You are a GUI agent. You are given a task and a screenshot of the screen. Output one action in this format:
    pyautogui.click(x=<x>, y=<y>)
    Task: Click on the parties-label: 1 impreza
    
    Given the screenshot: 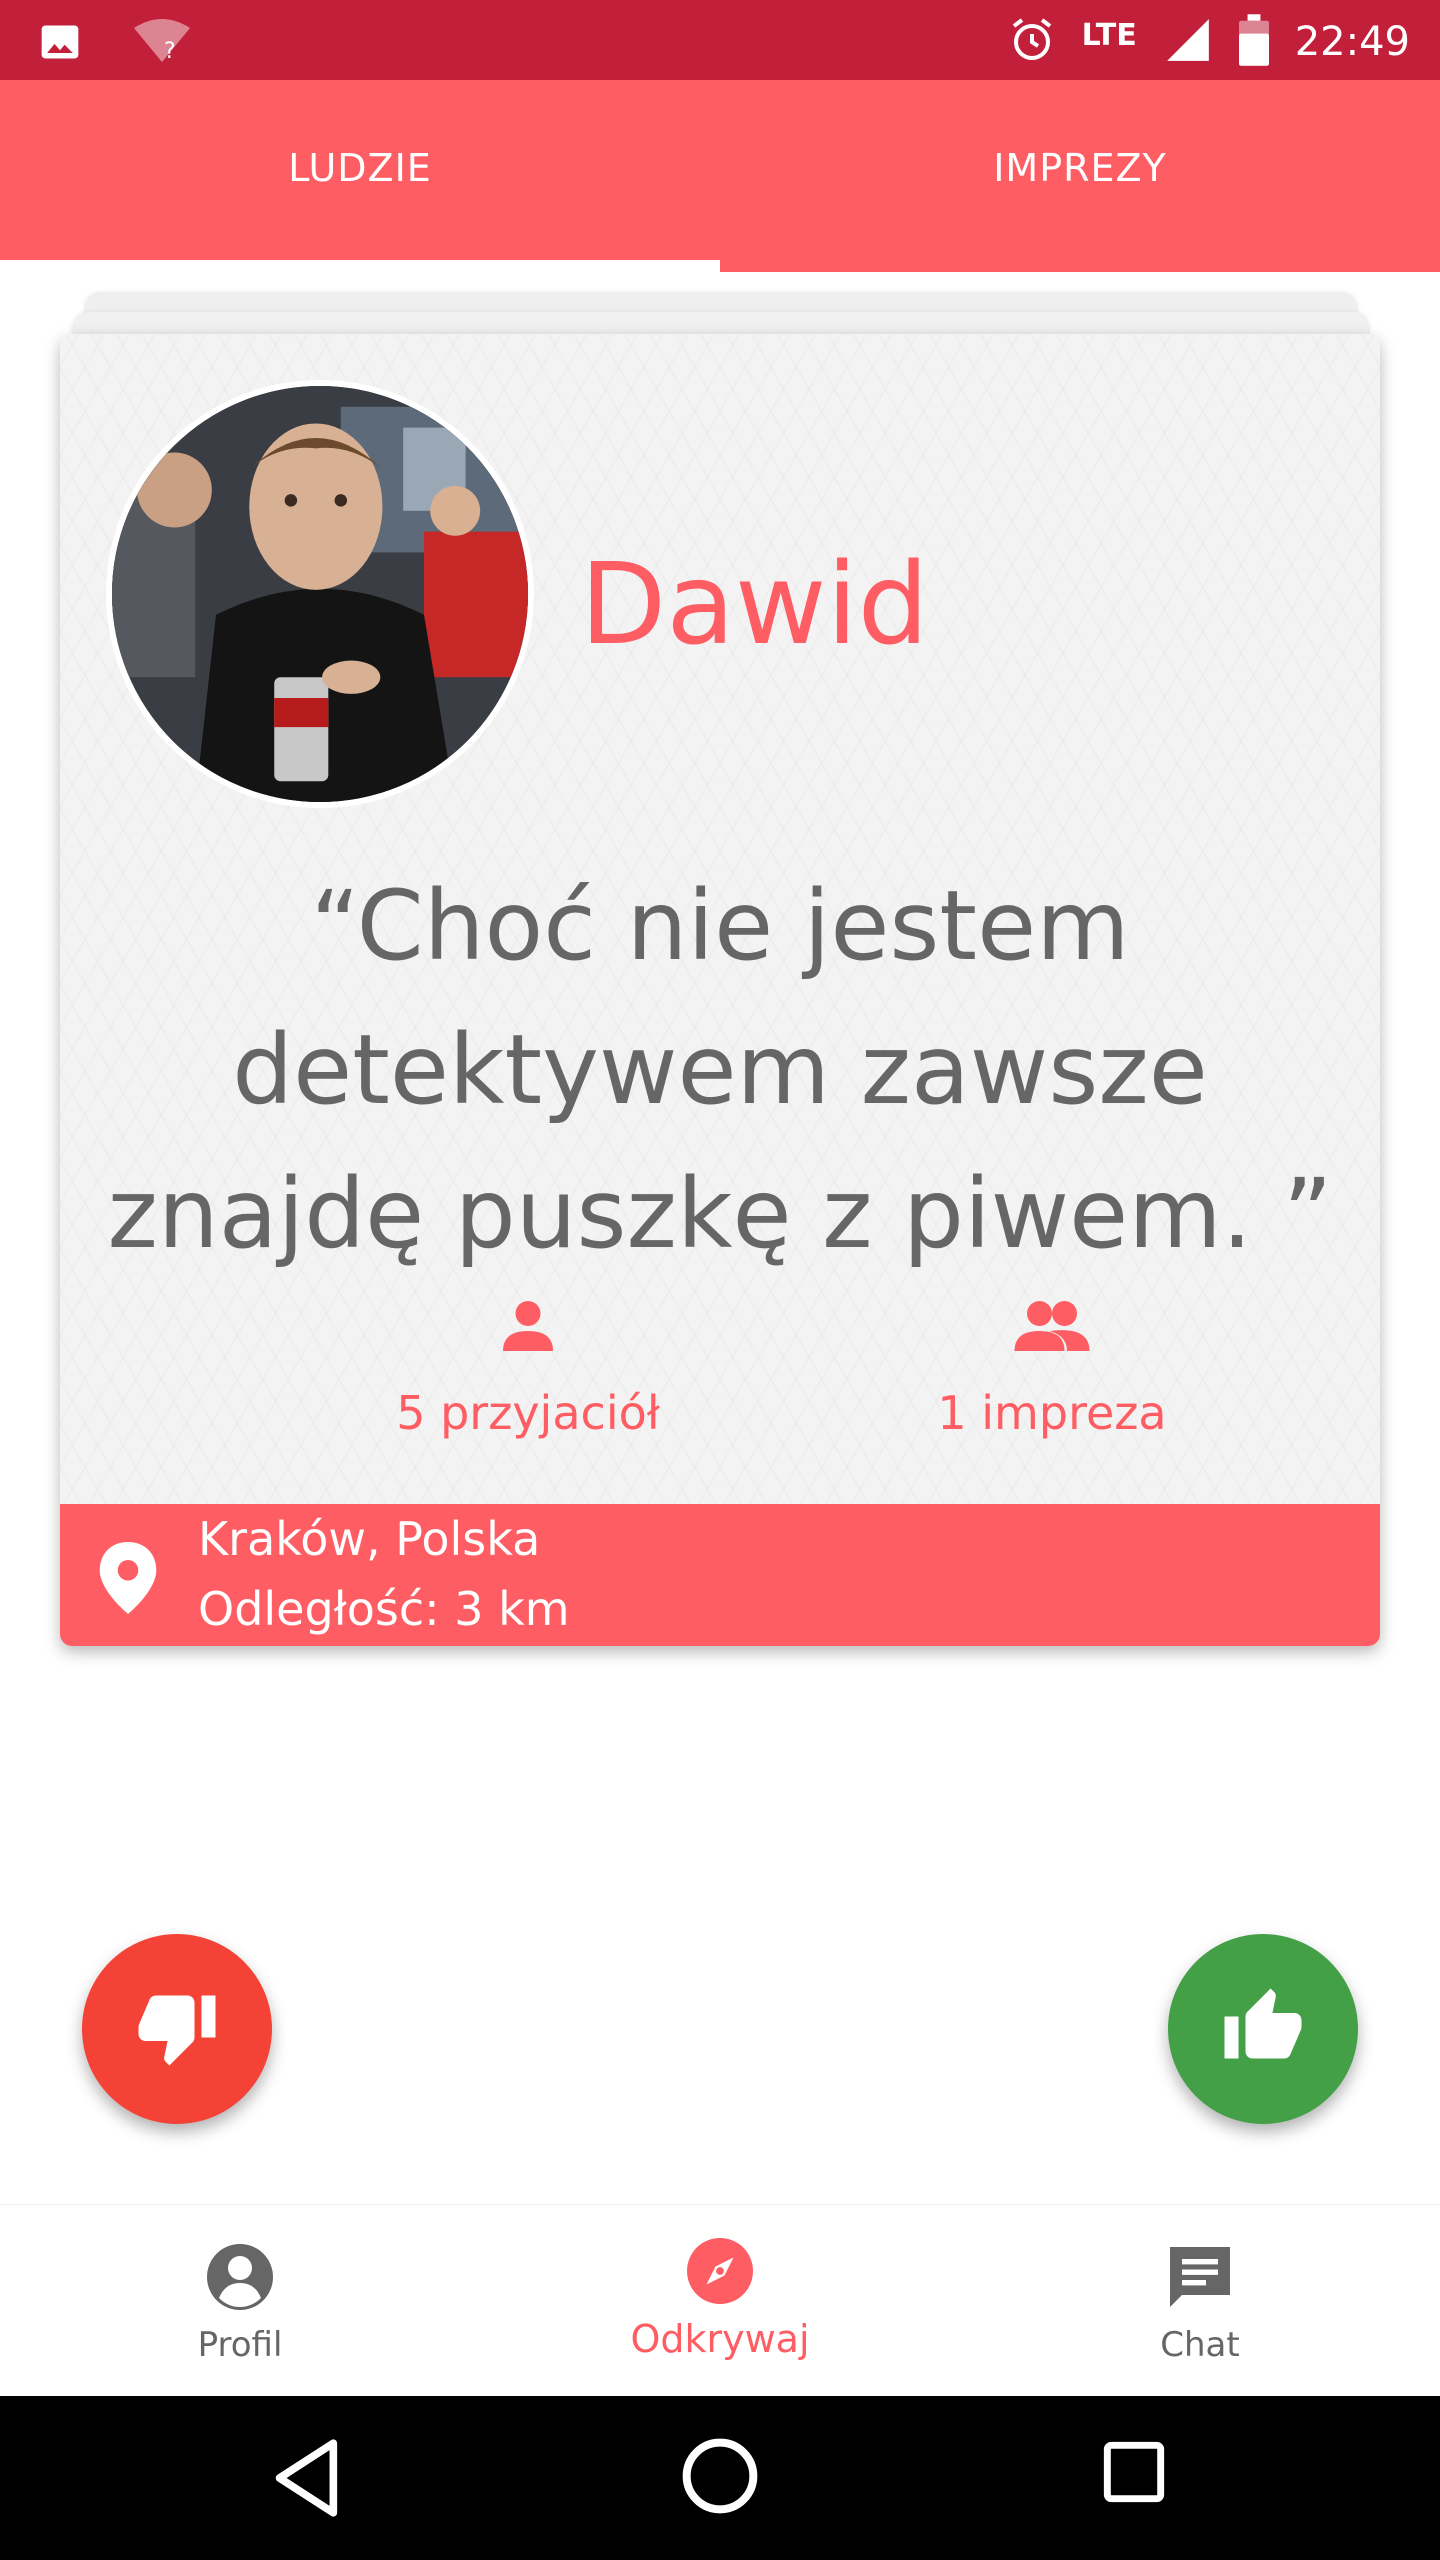 What is the action you would take?
    pyautogui.click(x=1052, y=1413)
    